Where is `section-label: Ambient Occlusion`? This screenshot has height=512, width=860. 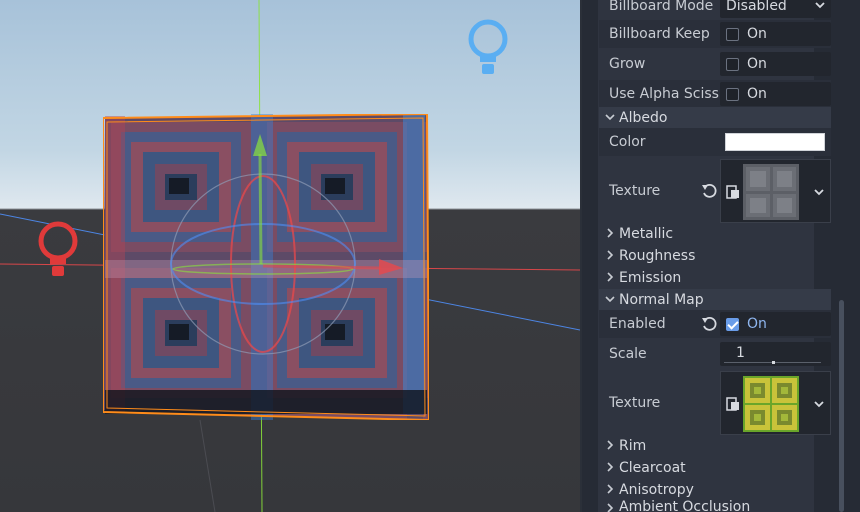 section-label: Ambient Occlusion is located at coordinates (685, 505).